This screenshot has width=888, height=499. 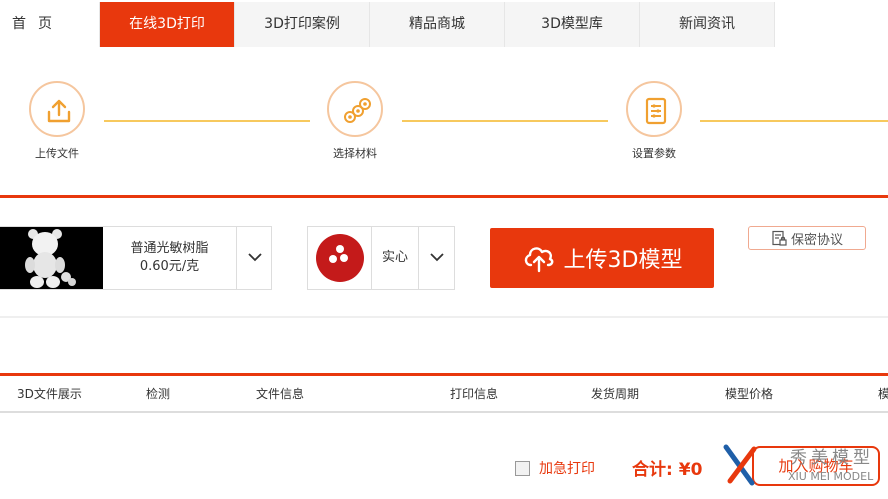 I want to click on rush-print-label: 加急打印, so click(x=567, y=469).